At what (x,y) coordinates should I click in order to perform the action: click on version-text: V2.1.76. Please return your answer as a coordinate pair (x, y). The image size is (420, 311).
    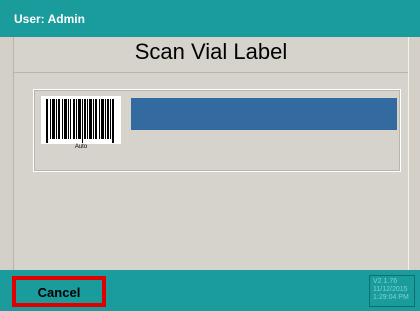
    Looking at the image, I should click on (385, 281).